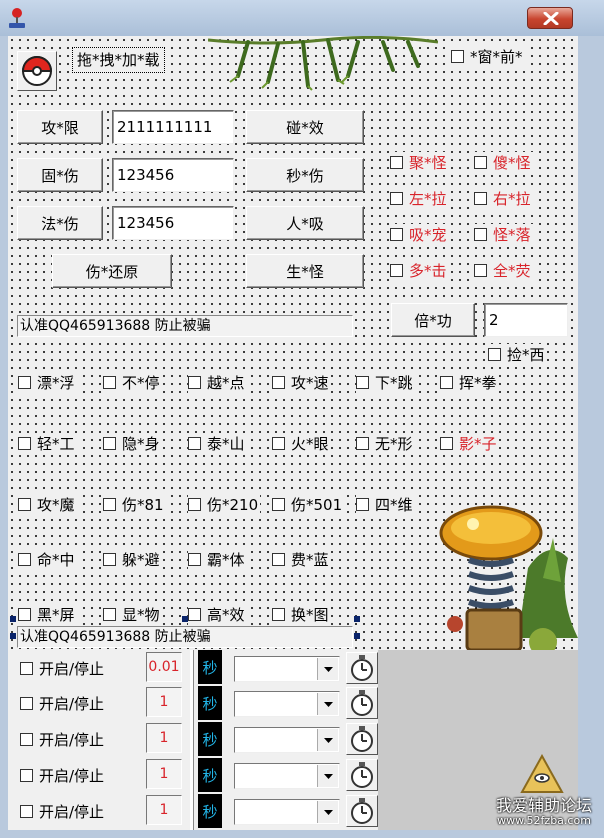 This screenshot has width=604, height=838. What do you see at coordinates (488, 56) in the screenshot?
I see `topmost-checkbox: *窗*前*` at bounding box center [488, 56].